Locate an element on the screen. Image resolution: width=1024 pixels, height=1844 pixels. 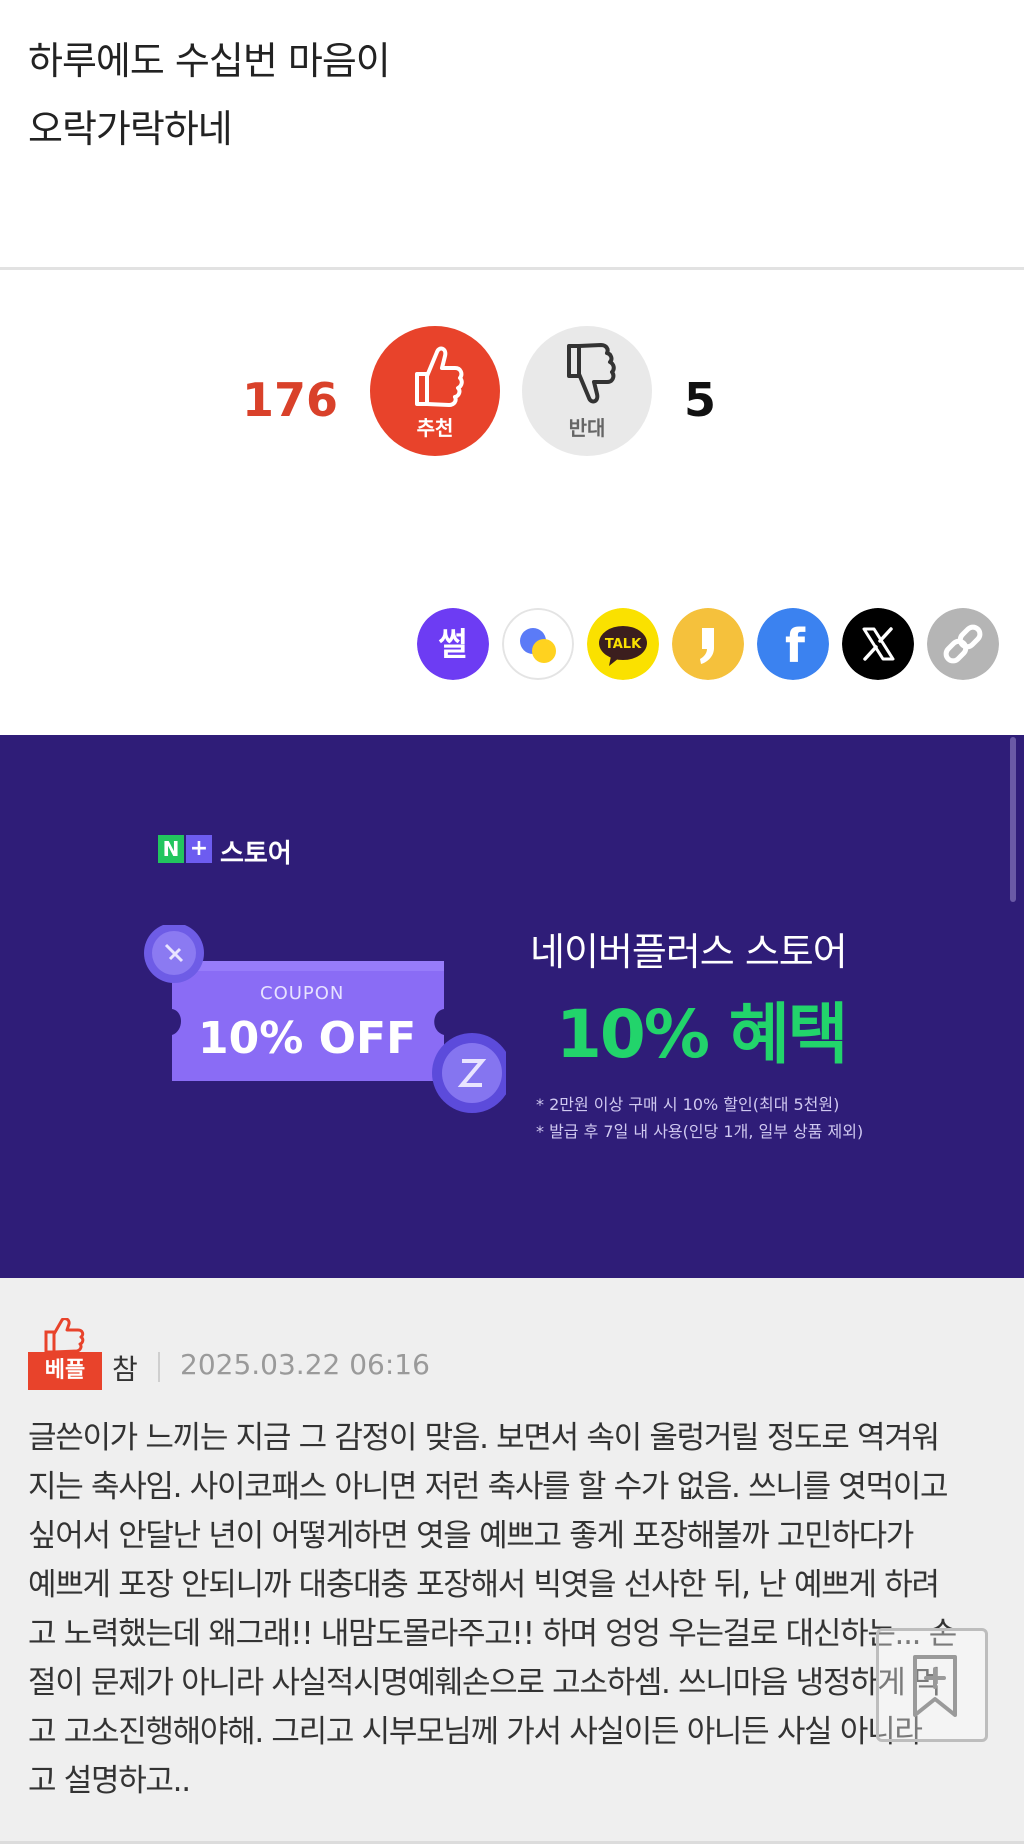
thumbs-down-icon is located at coordinates (591, 373).